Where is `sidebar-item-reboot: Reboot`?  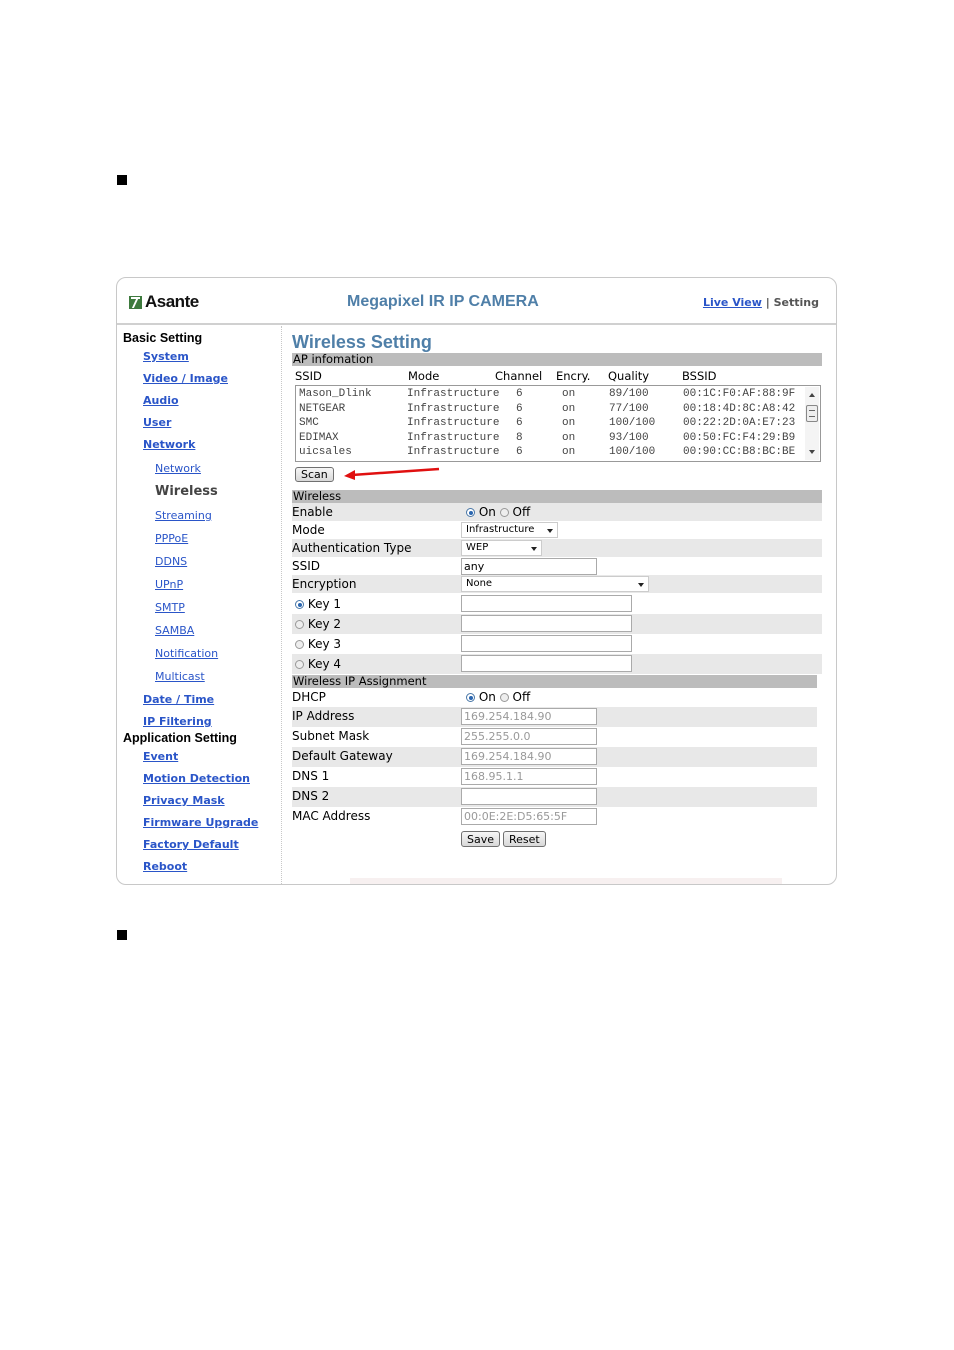
sidebar-item-reboot: Reboot is located at coordinates (165, 866).